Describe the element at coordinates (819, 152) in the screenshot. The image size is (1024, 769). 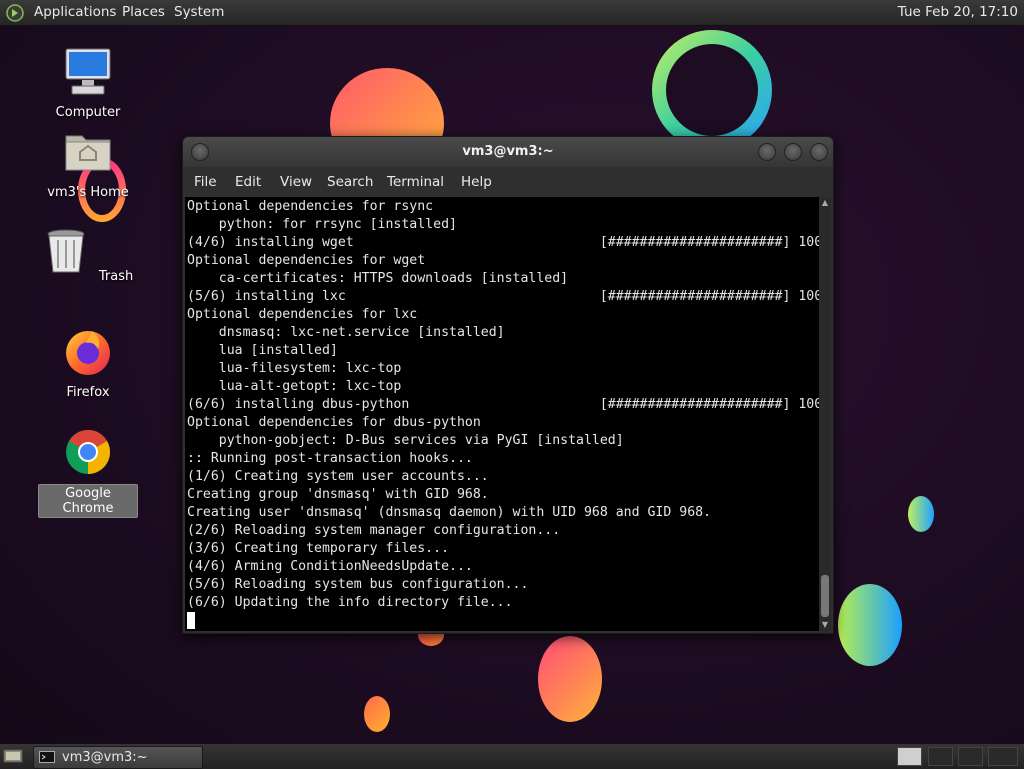
I see `close-button` at that location.